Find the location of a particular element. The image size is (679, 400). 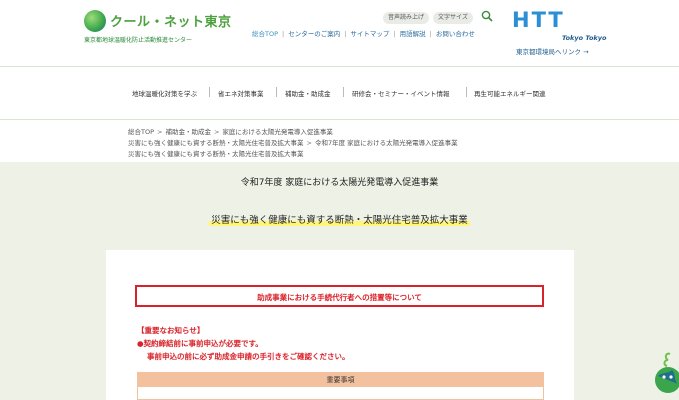

important-notice-heading: 【重要なお知らせ】 is located at coordinates (171, 330).